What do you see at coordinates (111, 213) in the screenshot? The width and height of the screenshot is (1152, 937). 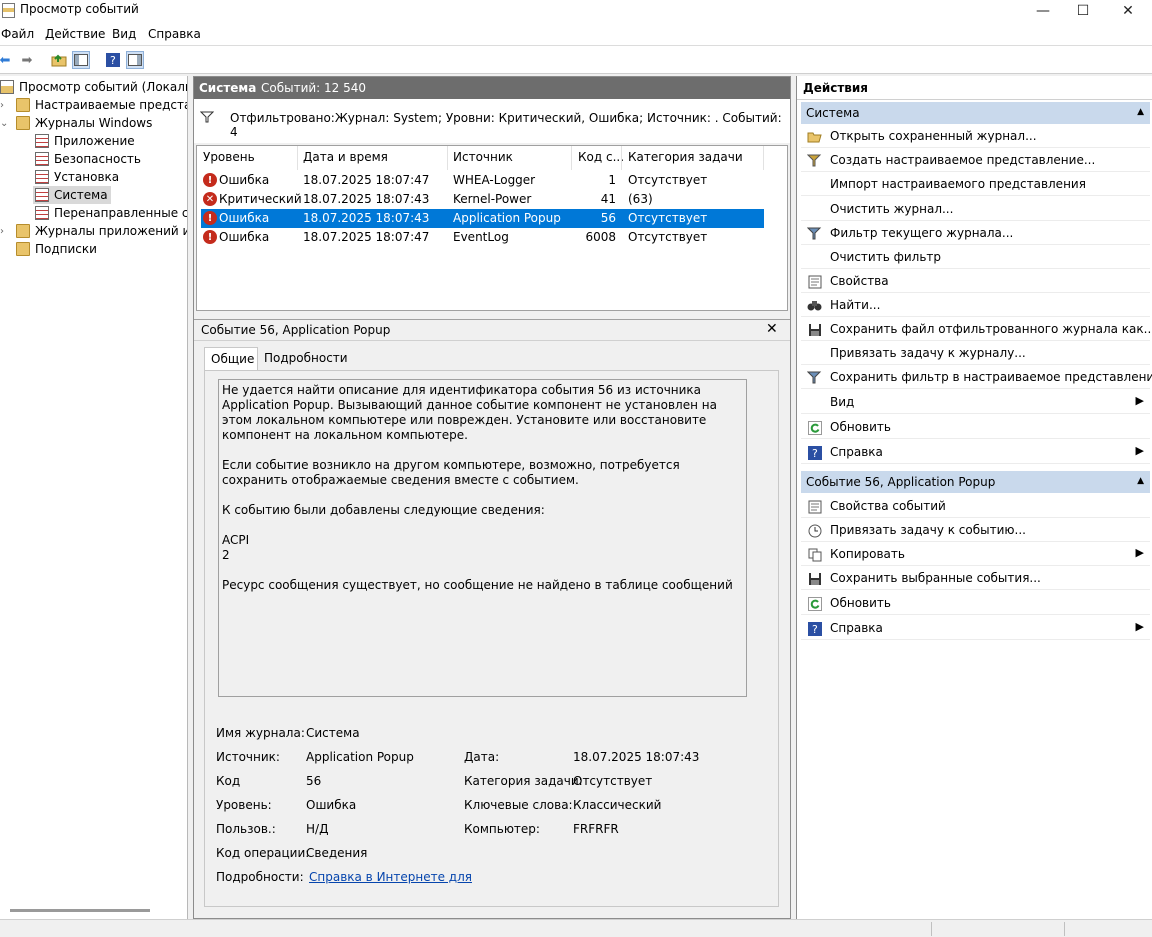 I see `tree-forwarded: Перенаправленные события` at bounding box center [111, 213].